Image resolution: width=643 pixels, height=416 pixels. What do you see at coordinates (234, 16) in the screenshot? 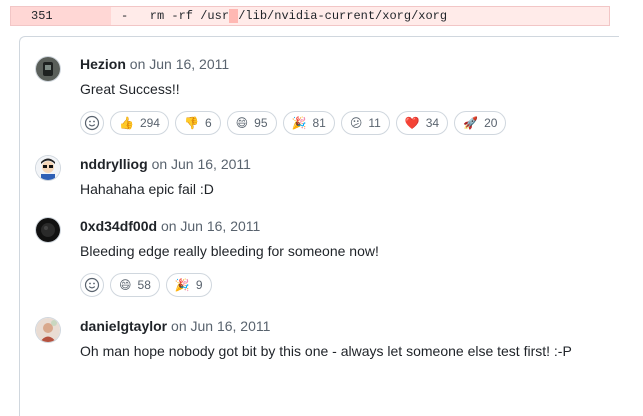
I see `diff-code-highlight` at bounding box center [234, 16].